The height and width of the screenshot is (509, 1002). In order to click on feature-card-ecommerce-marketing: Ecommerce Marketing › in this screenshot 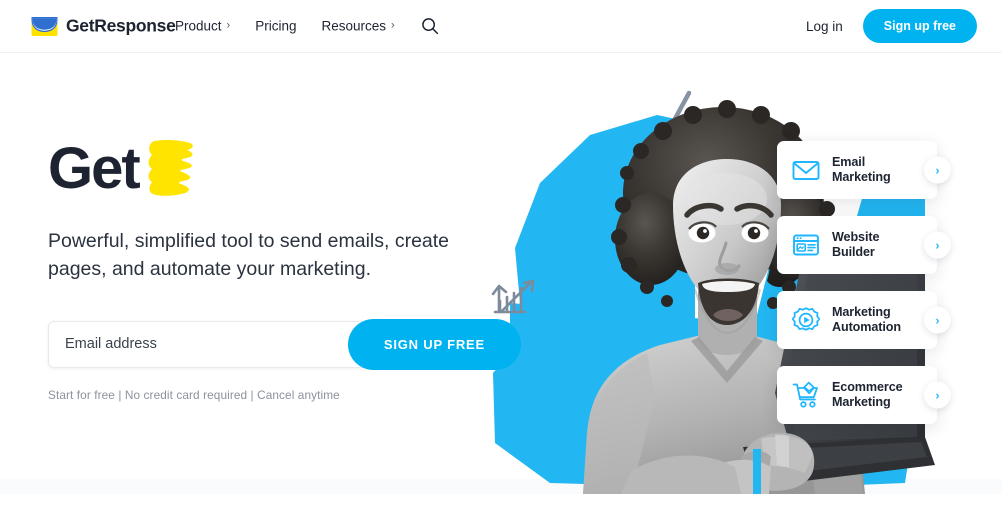, I will do `click(864, 395)`.